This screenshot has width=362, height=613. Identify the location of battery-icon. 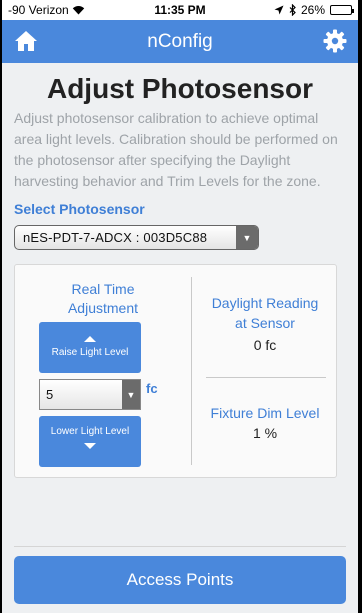
(342, 10).